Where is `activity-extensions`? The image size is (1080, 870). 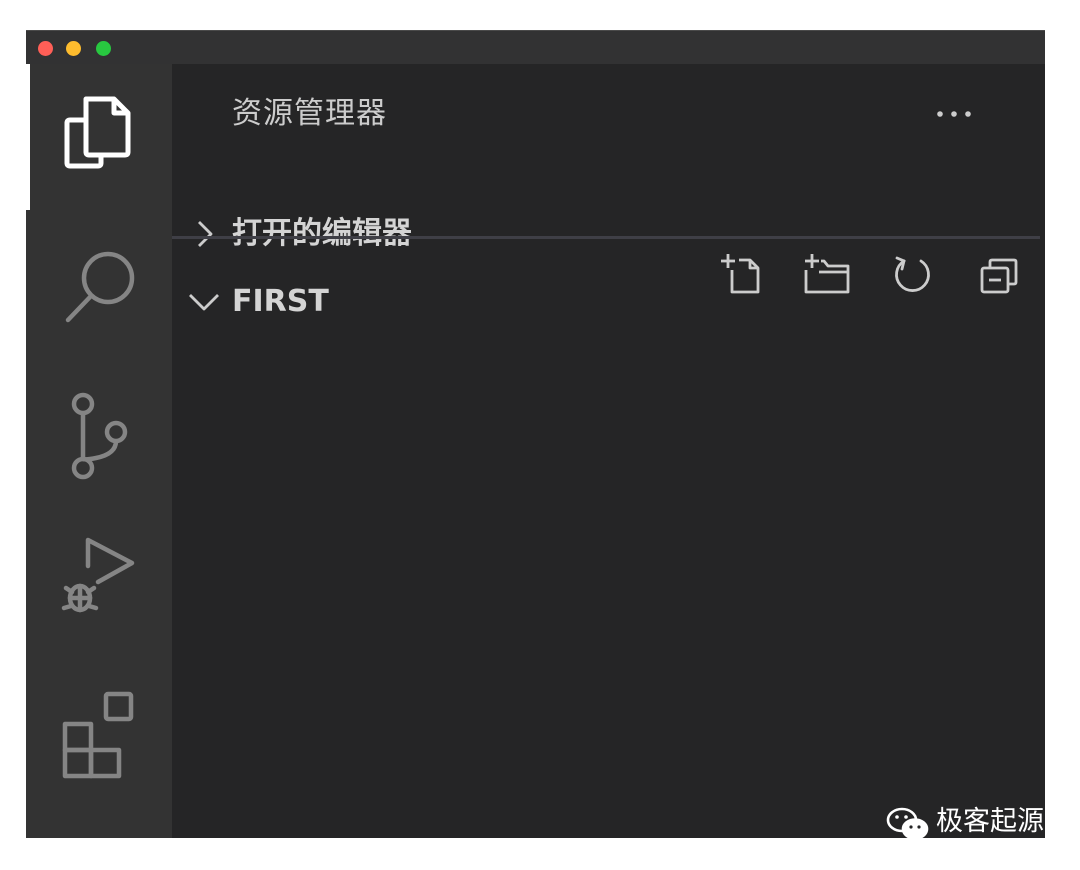
activity-extensions is located at coordinates (99, 721).